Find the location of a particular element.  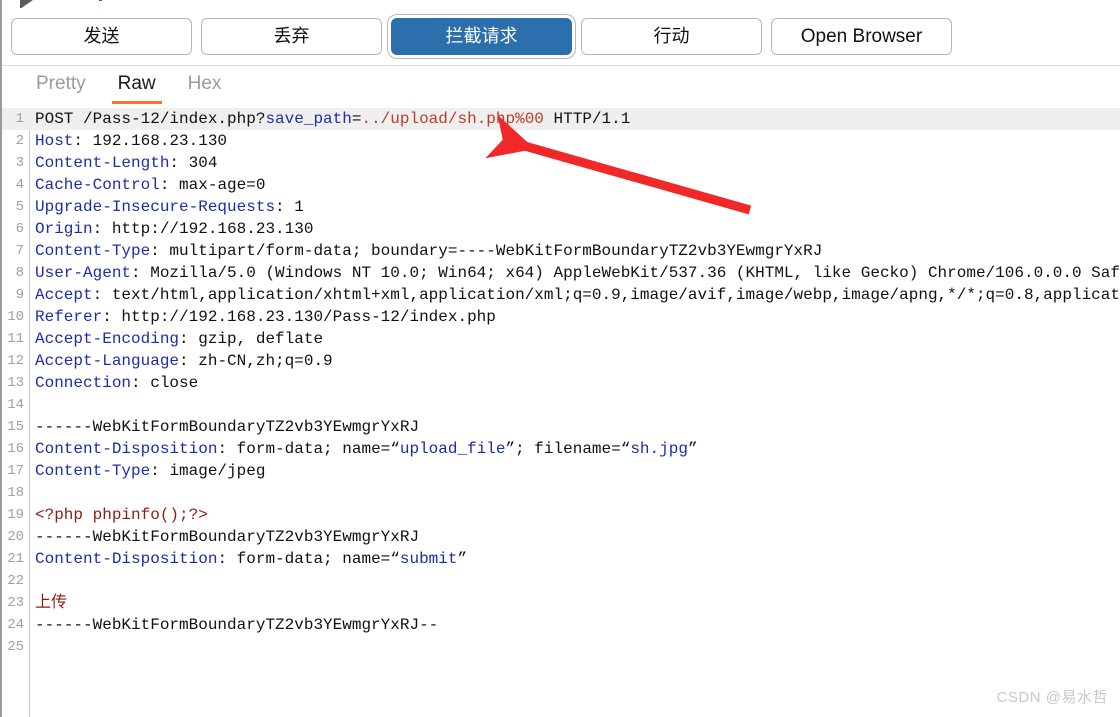

code-line: 4 Cache-Control: max-age=0 is located at coordinates (561, 185).